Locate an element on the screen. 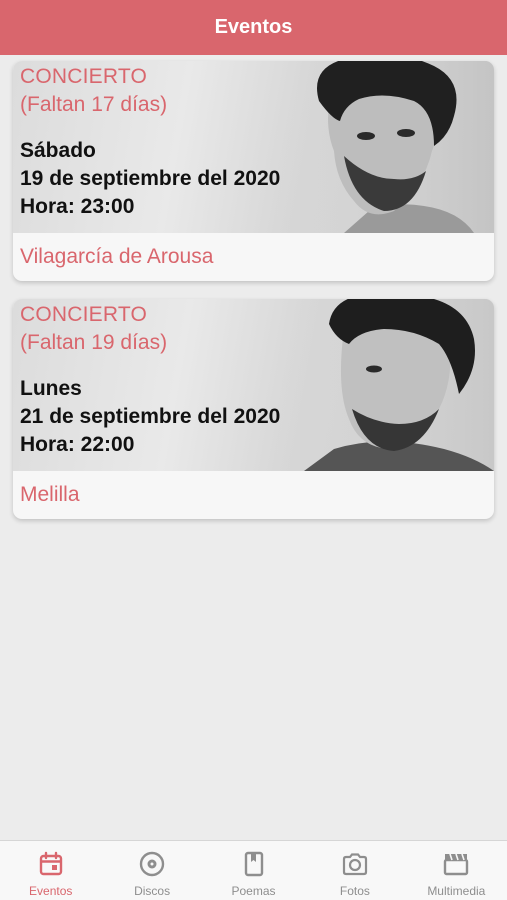 The image size is (507, 900). event-countdown: (Faltan 19 días) is located at coordinates (94, 342).